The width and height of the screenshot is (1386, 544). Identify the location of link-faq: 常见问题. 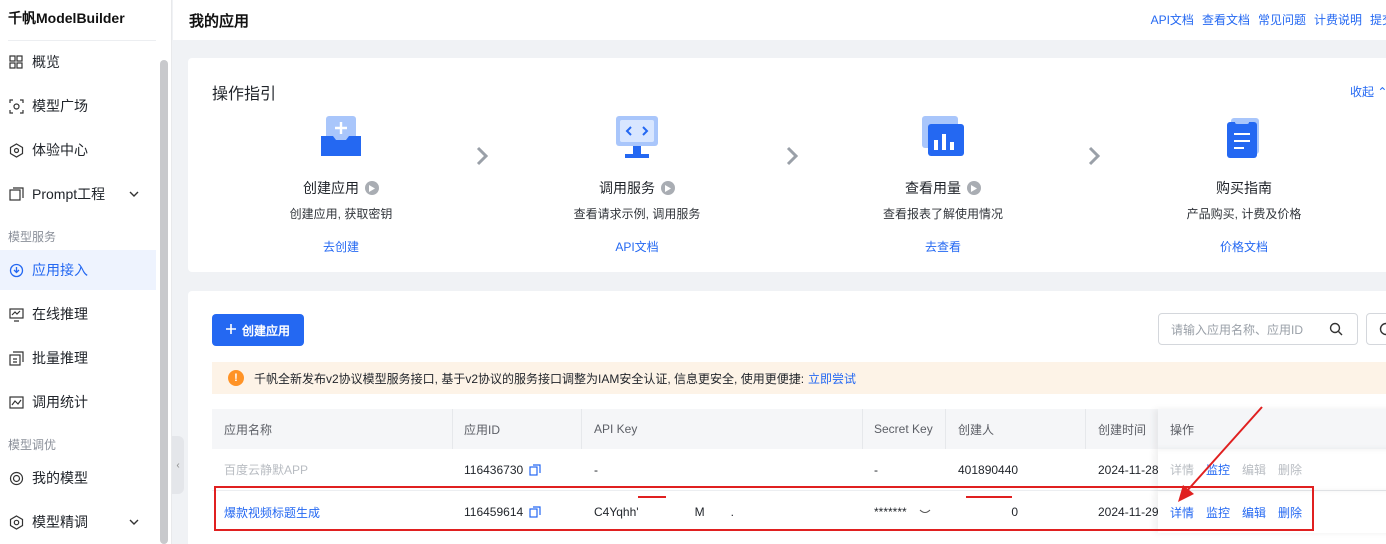
(1282, 19).